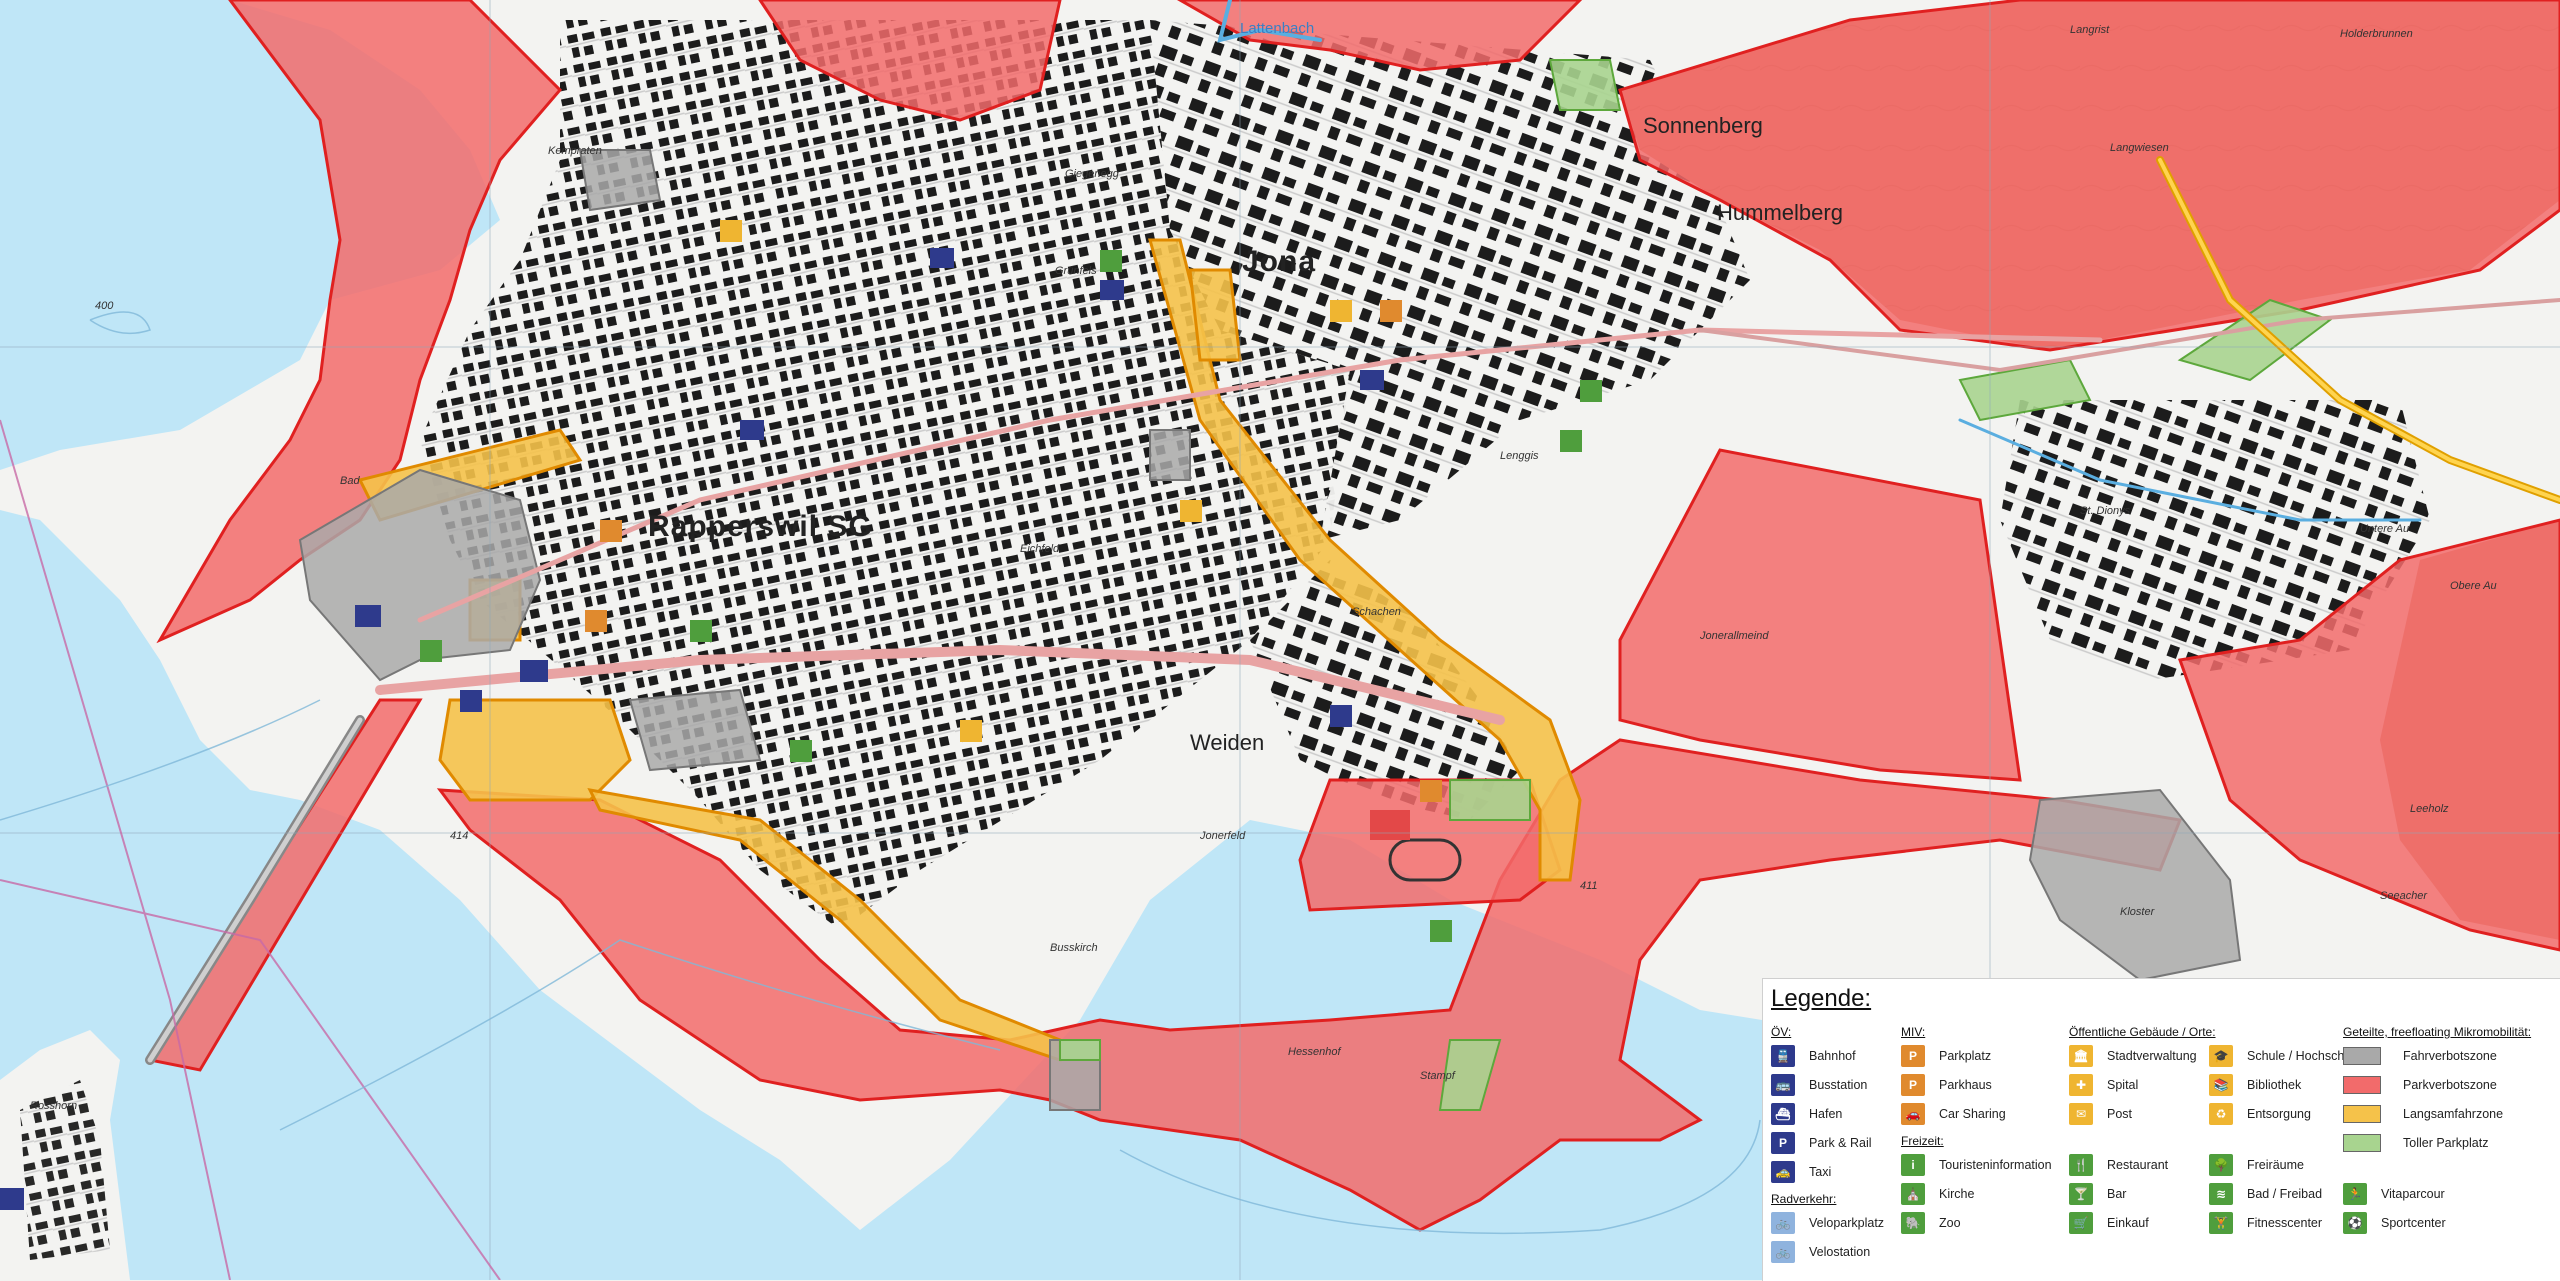 The width and height of the screenshot is (2560, 1281). I want to click on bar-icon: 🍸, so click(2081, 1194).